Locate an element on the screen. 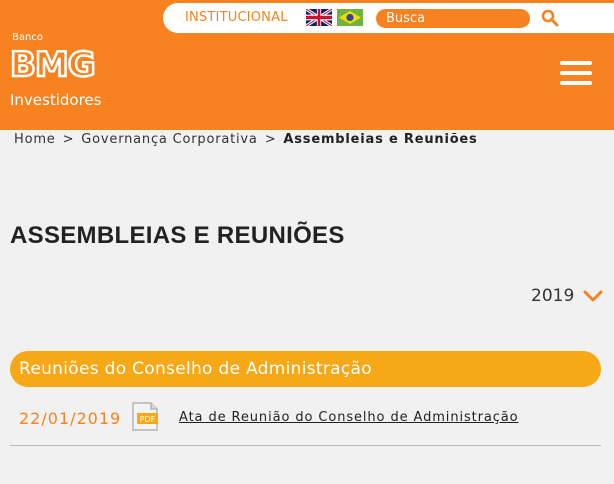 This screenshot has width=614, height=484. logo-banco-text: Banco is located at coordinates (27, 37).